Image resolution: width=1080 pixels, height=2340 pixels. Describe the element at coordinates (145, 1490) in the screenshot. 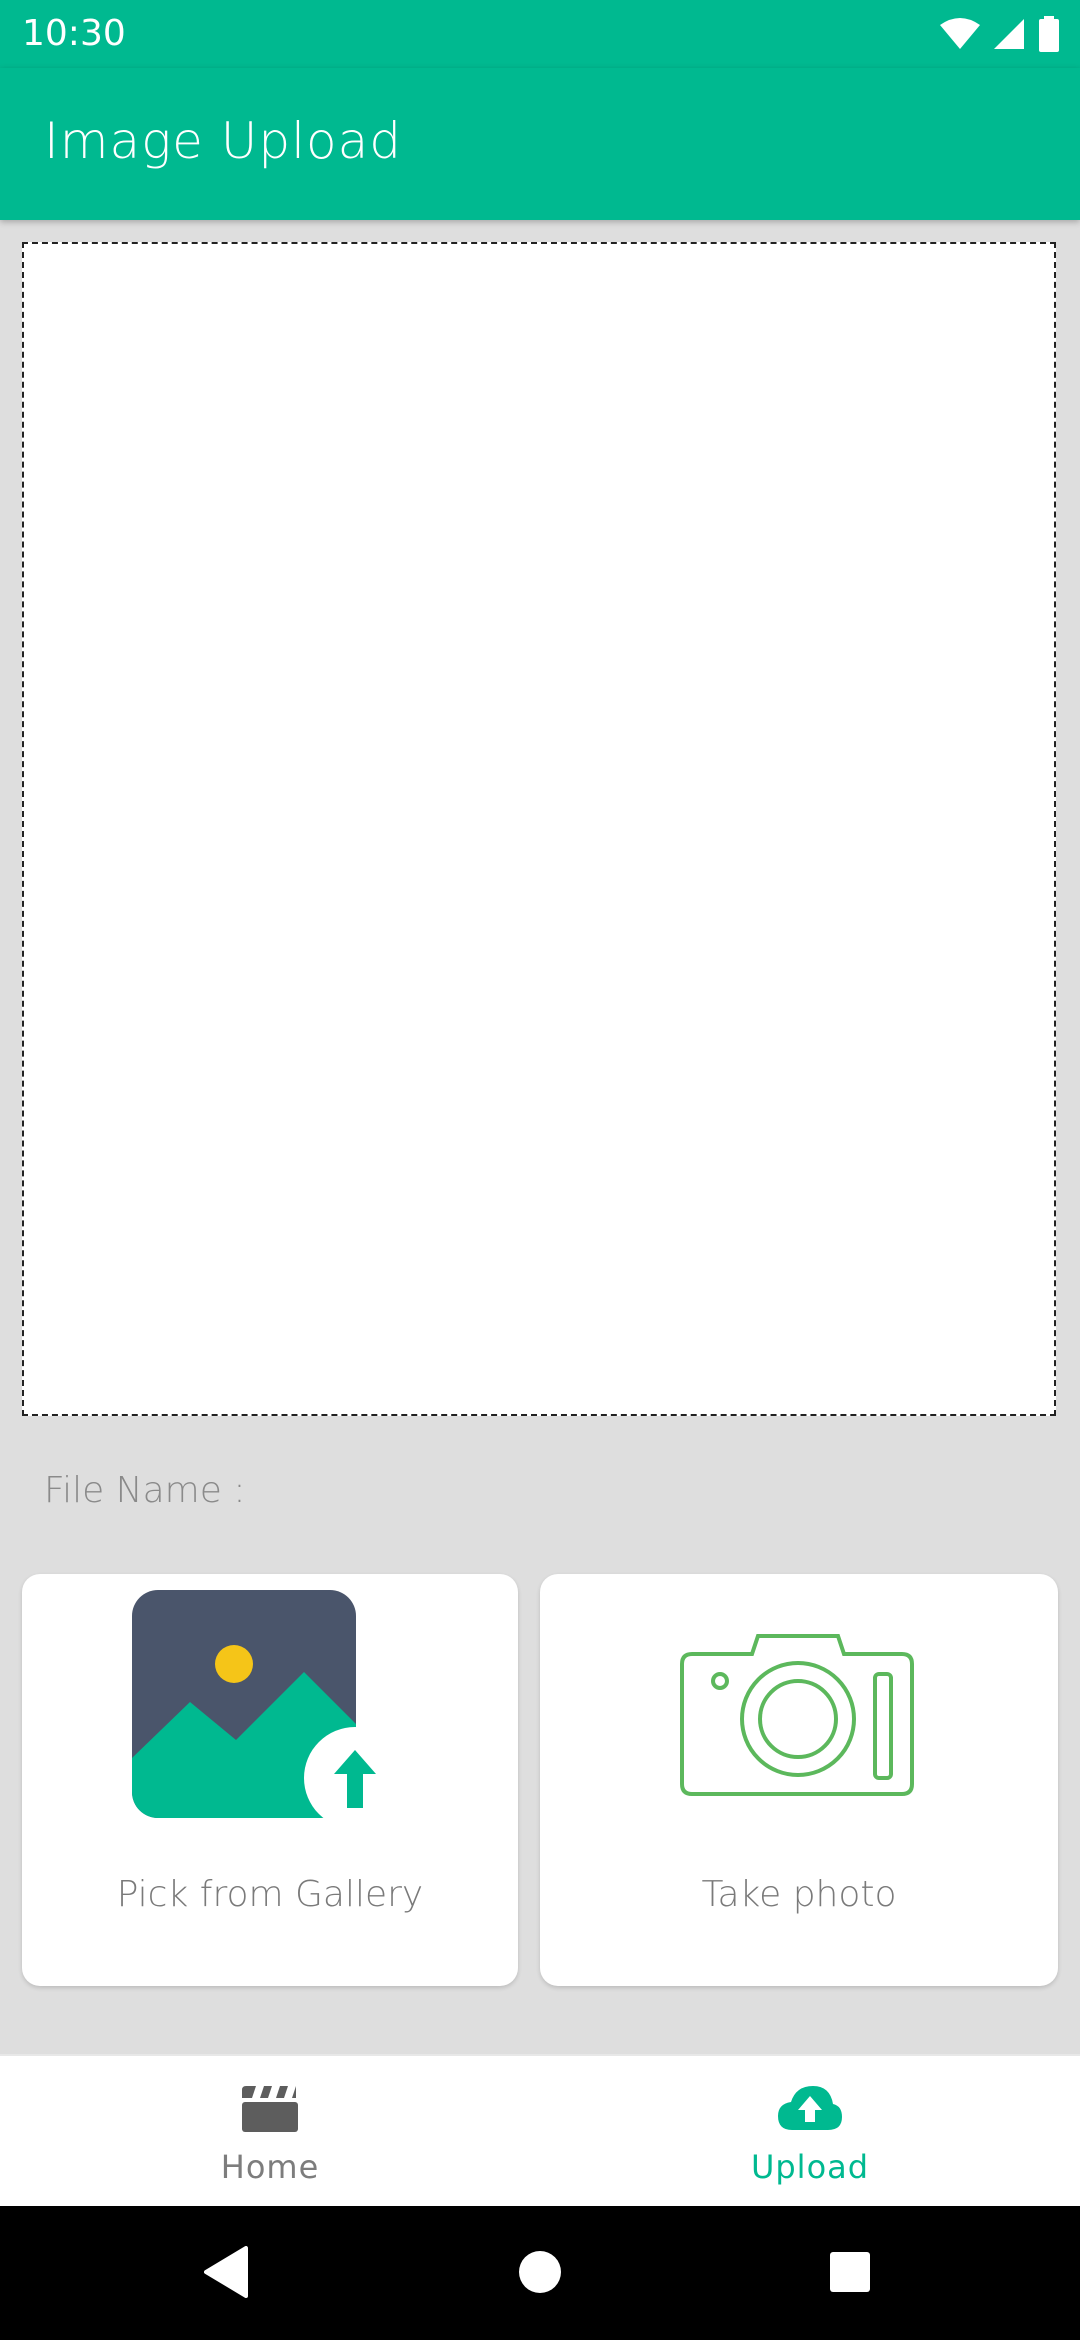

I see `file-name-label: File Name :` at that location.